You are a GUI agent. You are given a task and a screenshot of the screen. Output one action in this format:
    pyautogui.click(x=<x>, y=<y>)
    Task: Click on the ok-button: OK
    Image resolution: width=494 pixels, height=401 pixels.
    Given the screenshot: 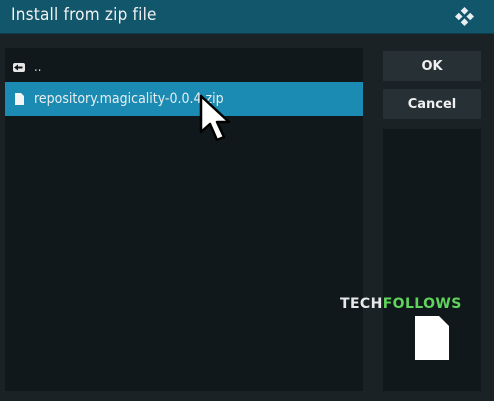 What is the action you would take?
    pyautogui.click(x=432, y=66)
    